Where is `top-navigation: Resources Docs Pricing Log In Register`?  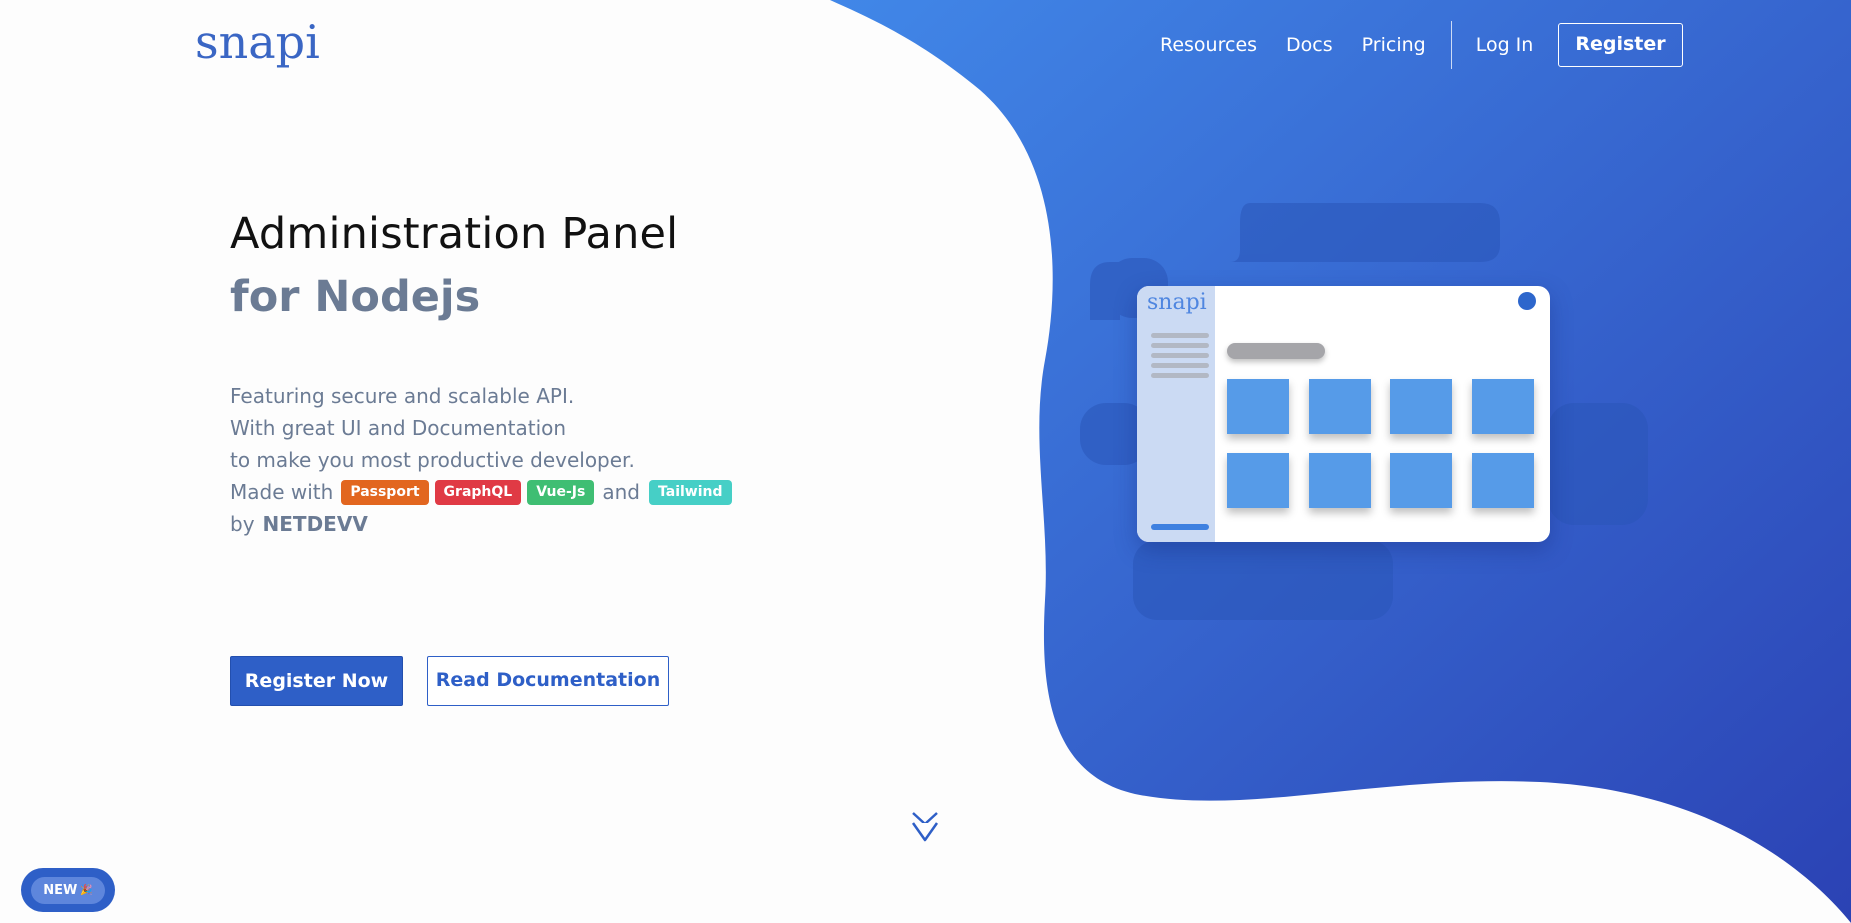
top-navigation: Resources Docs Pricing Log In Register is located at coordinates (1421, 45).